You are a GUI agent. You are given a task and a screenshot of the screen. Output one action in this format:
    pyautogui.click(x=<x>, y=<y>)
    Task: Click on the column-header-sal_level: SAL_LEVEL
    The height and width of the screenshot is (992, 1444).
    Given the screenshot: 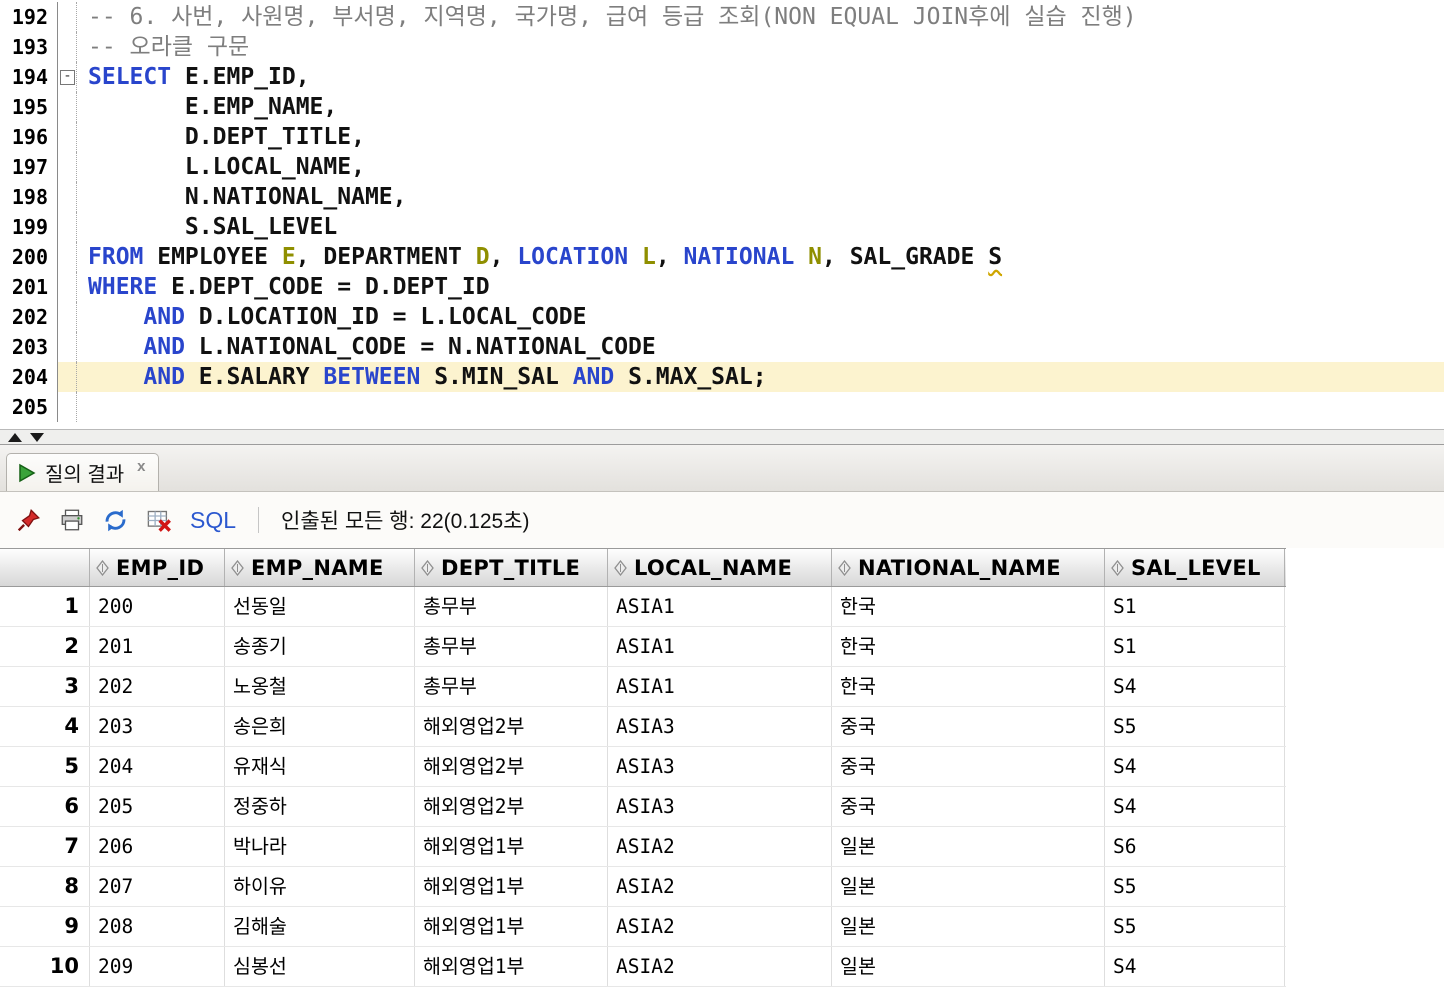 What is the action you would take?
    pyautogui.click(x=1195, y=567)
    